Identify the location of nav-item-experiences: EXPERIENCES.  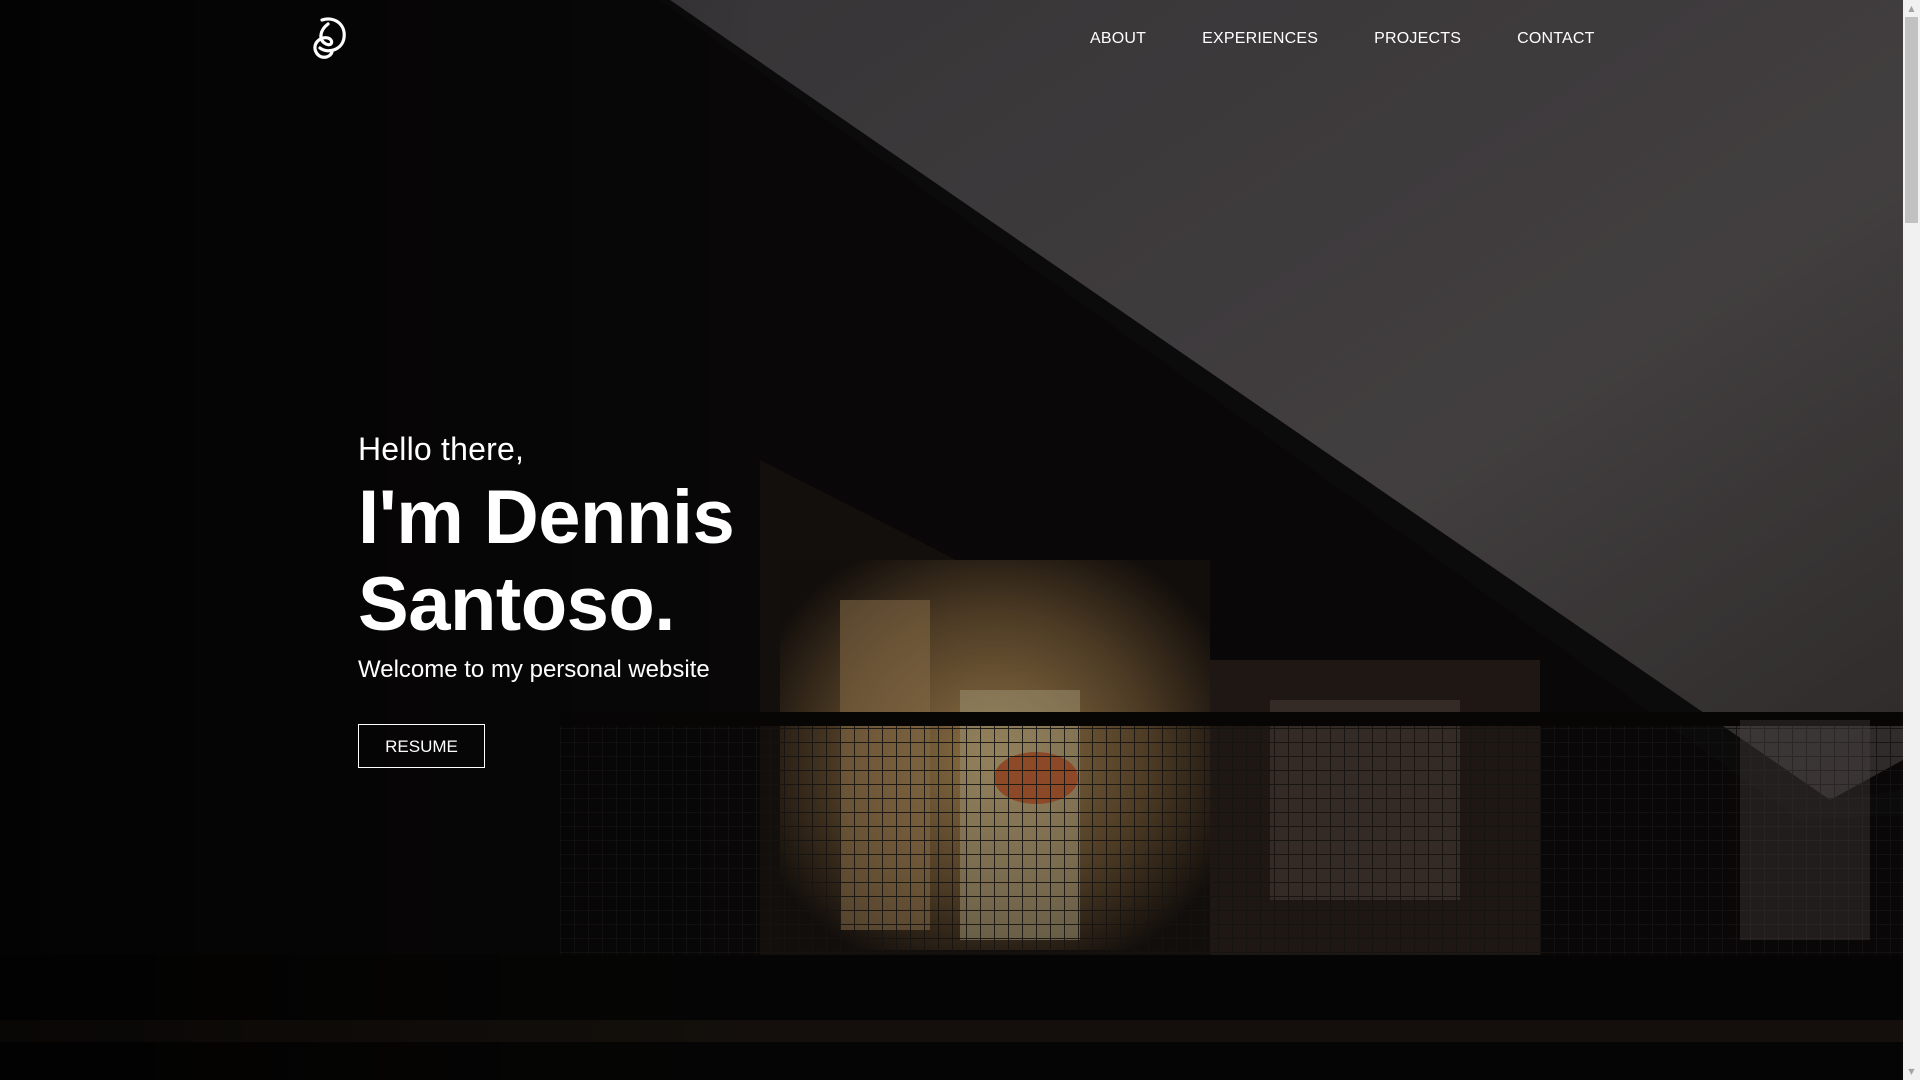
(1260, 39).